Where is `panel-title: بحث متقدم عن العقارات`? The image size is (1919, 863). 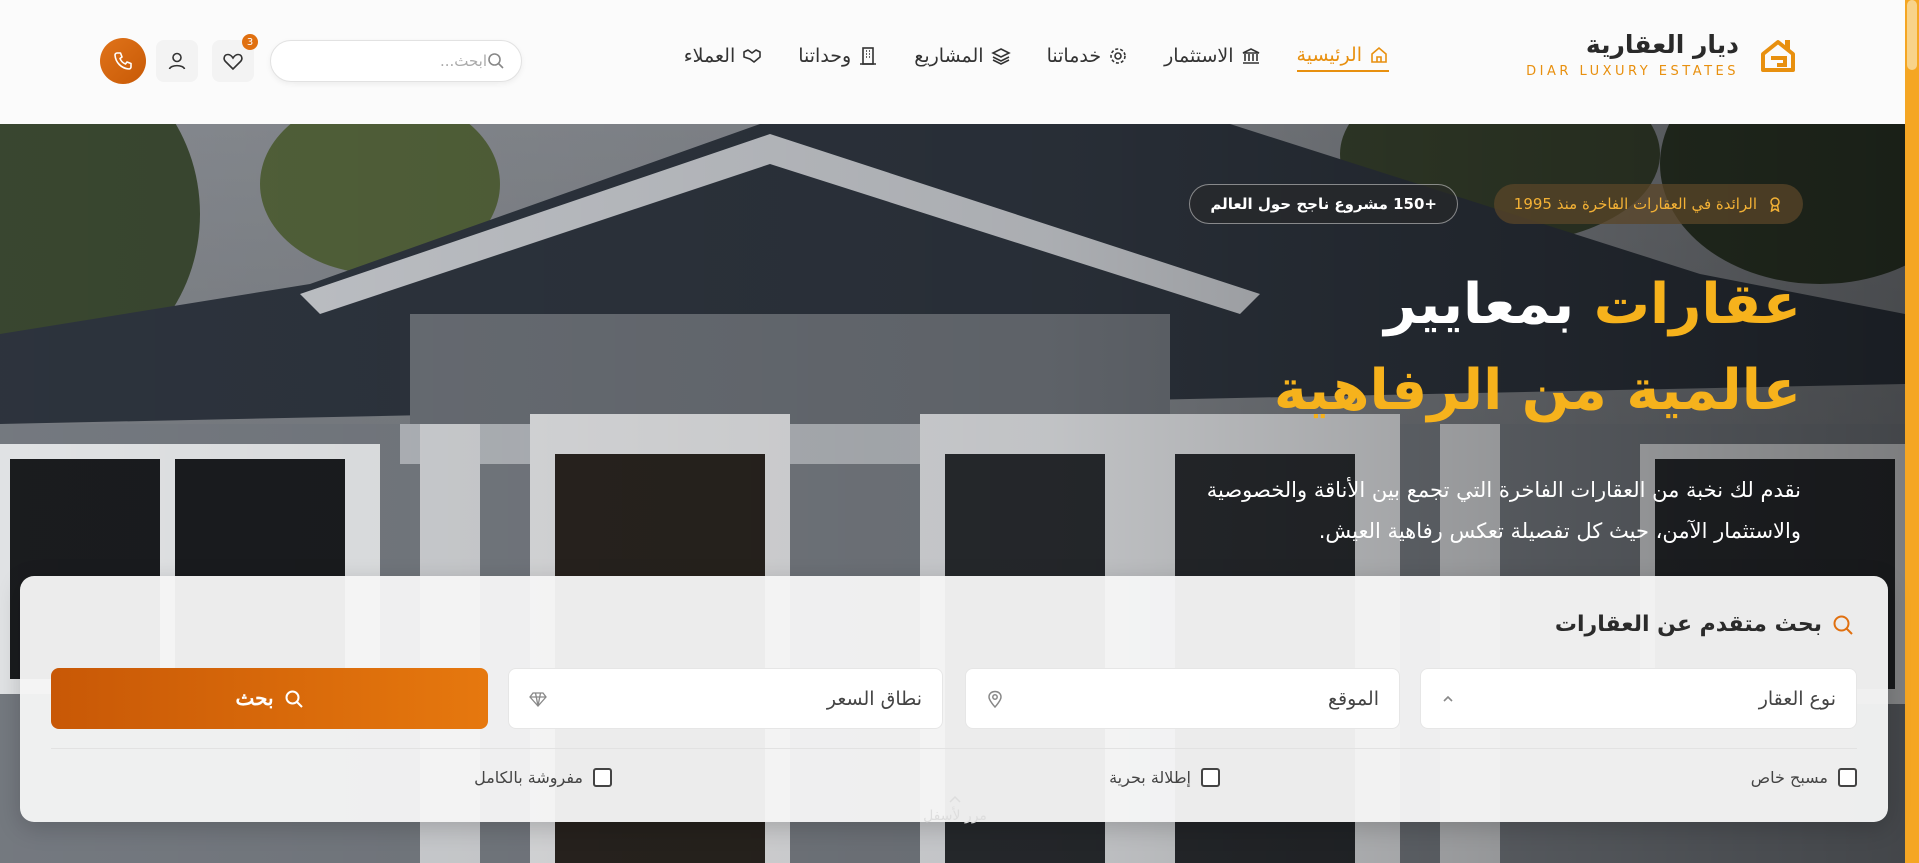
panel-title: بحث متقدم عن العقارات is located at coordinates (1704, 624).